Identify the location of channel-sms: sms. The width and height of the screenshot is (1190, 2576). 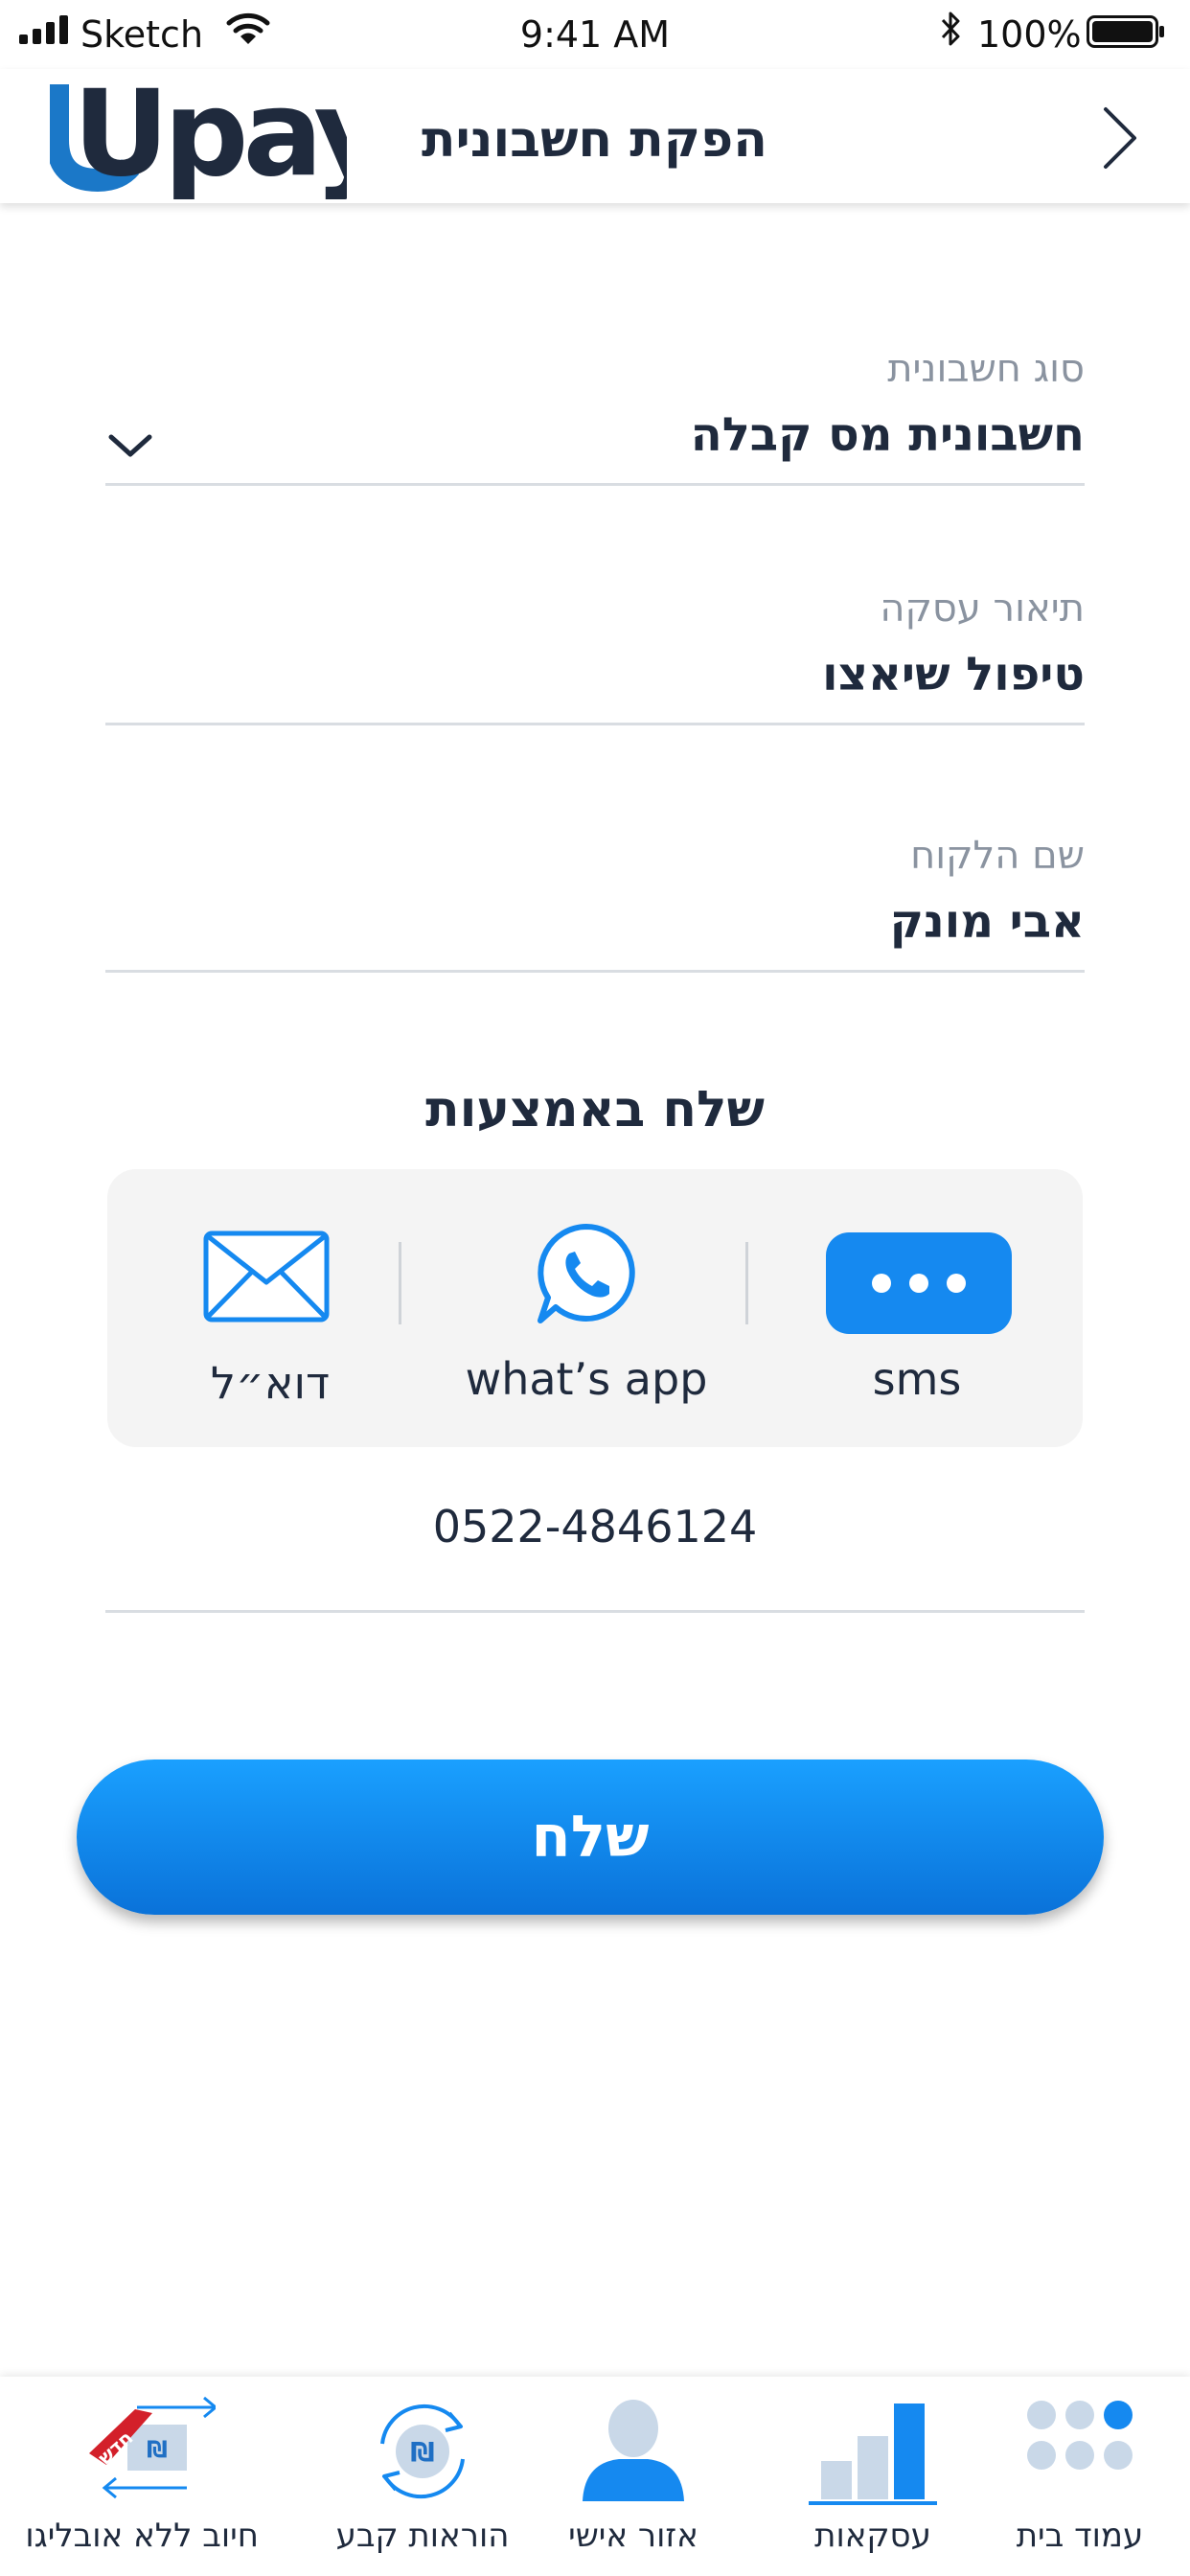
(917, 1308).